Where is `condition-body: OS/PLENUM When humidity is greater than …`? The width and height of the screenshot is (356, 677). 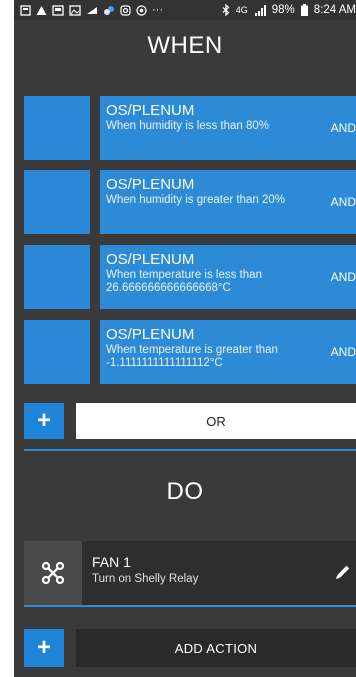
condition-body: OS/PLENUM When humidity is greater than … is located at coordinates (228, 202).